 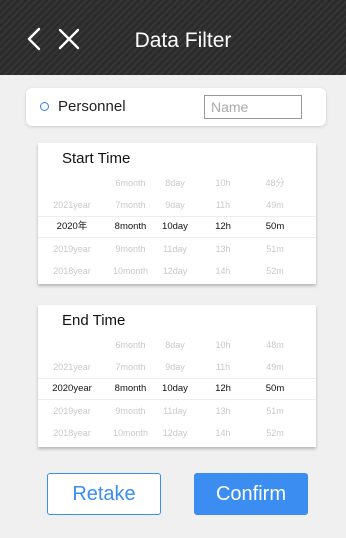 I want to click on end-time-title: End Time, so click(x=94, y=320).